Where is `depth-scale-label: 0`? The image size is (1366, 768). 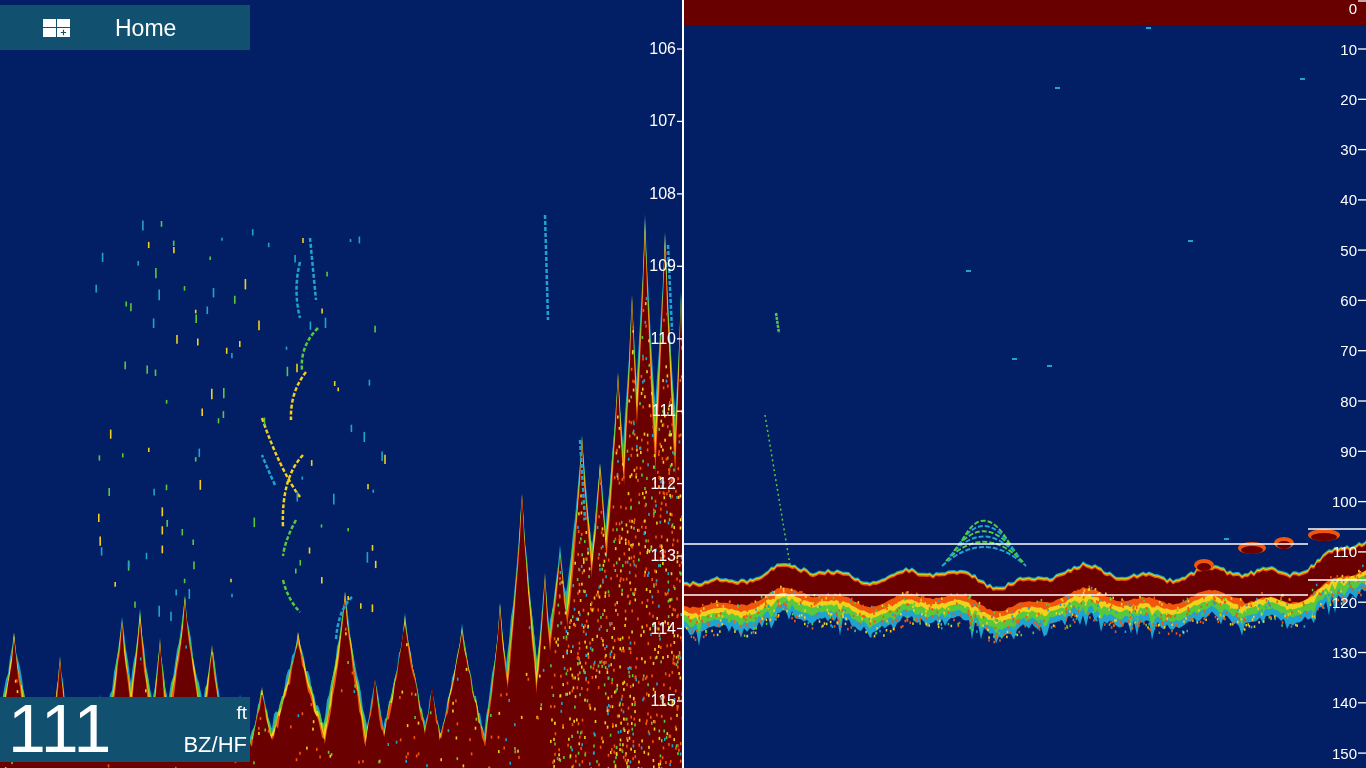 depth-scale-label: 0 is located at coordinates (1352, 8).